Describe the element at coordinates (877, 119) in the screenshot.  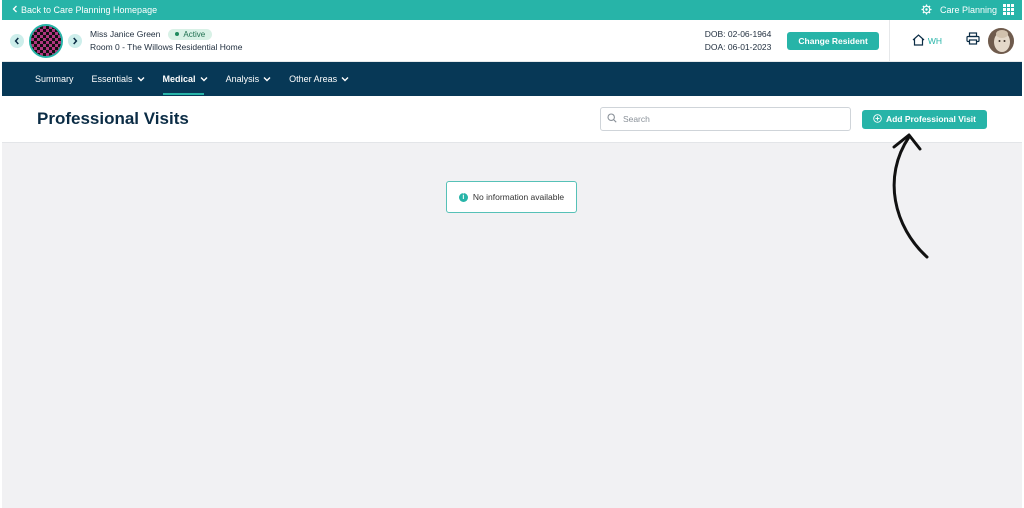
I see `plus-circle-icon` at that location.